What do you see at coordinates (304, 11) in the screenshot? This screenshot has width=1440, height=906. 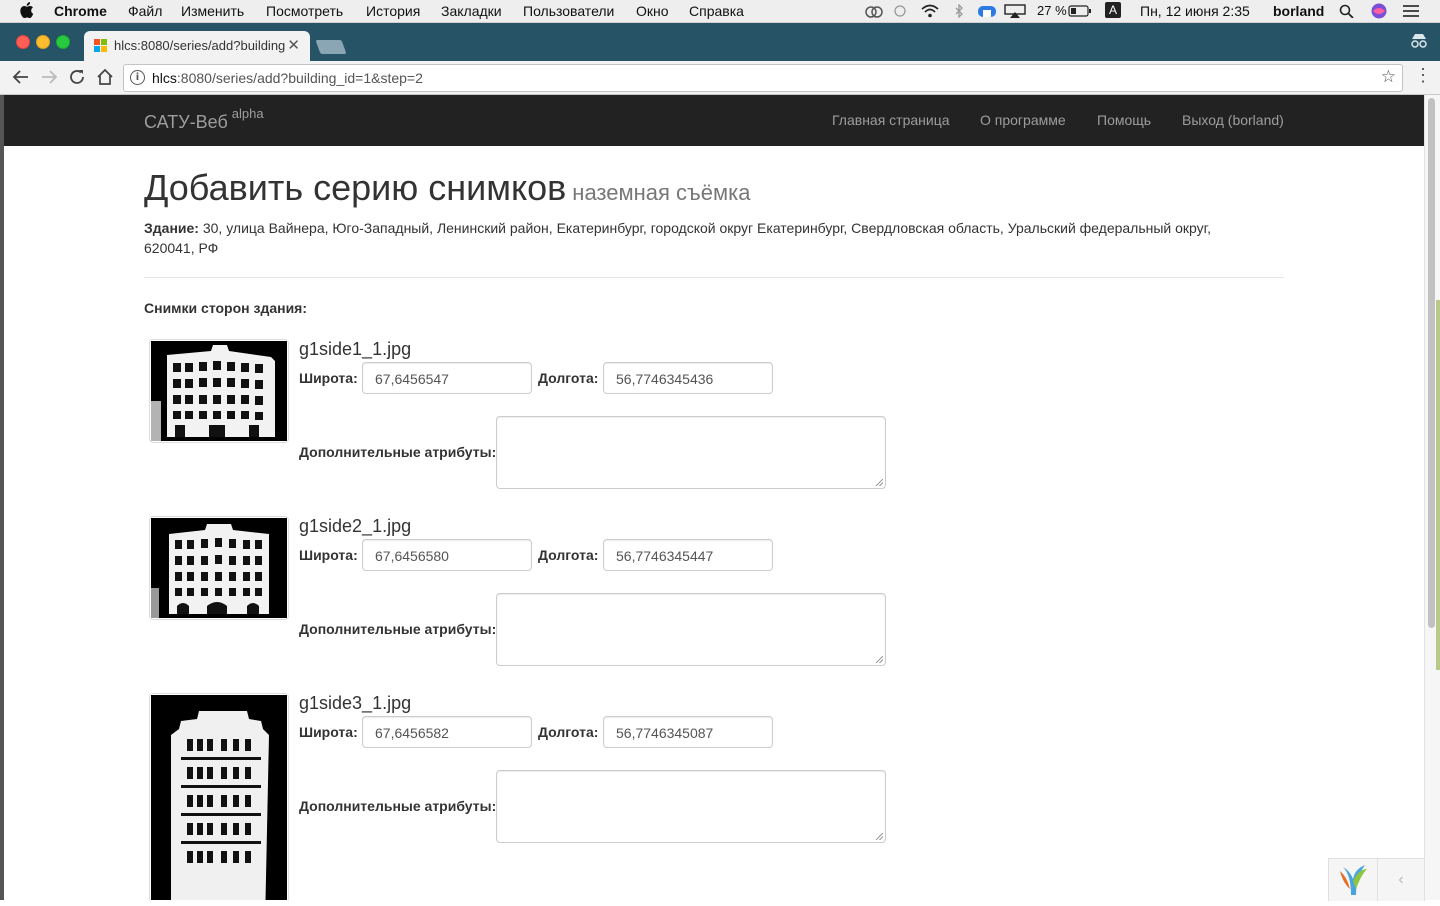 I see `menubar-item-view: Посмотреть` at bounding box center [304, 11].